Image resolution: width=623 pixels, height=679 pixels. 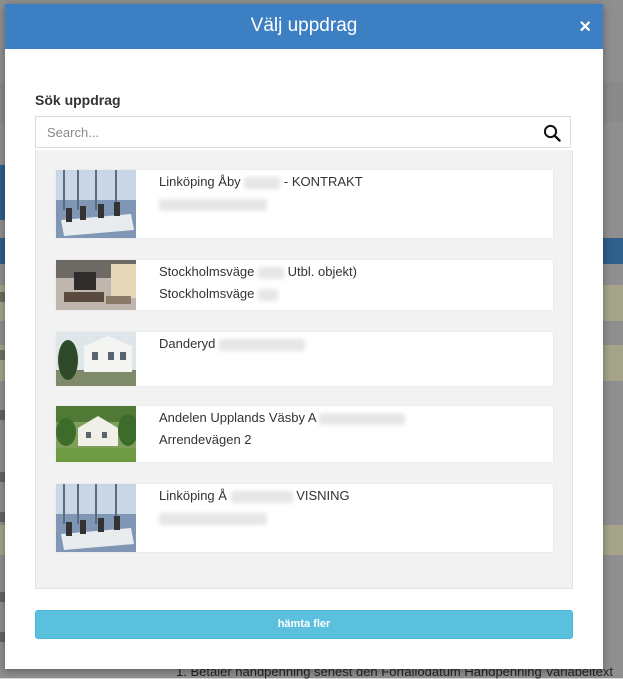 I want to click on search-label: Sök uppdrag, so click(x=78, y=100).